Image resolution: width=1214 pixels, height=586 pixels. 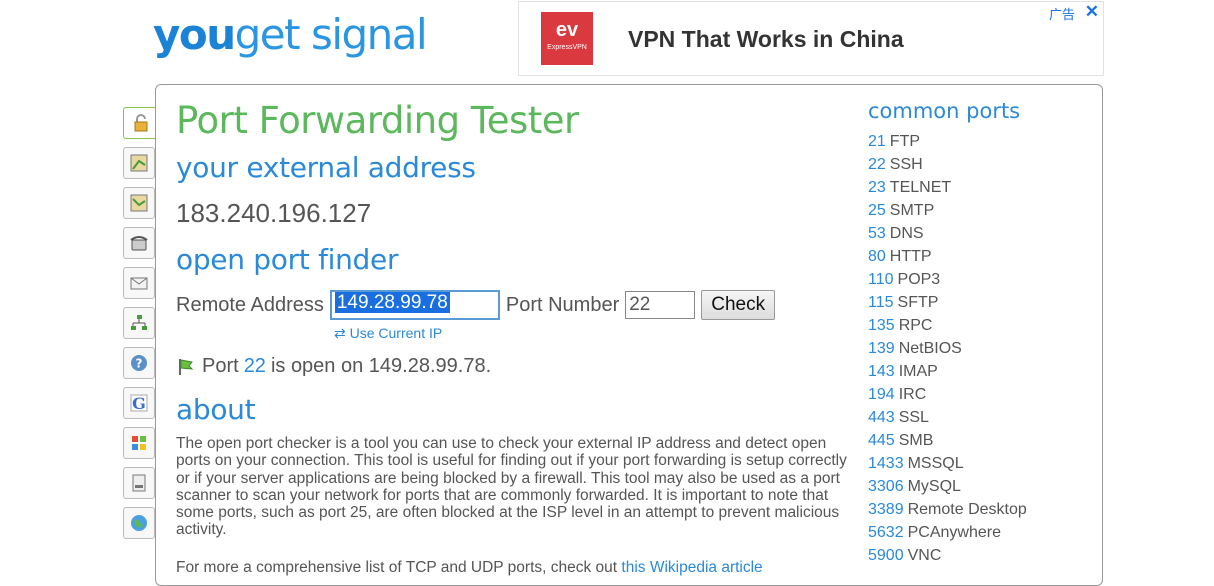 I want to click on port-item: 3306 MySQL, so click(x=947, y=486).